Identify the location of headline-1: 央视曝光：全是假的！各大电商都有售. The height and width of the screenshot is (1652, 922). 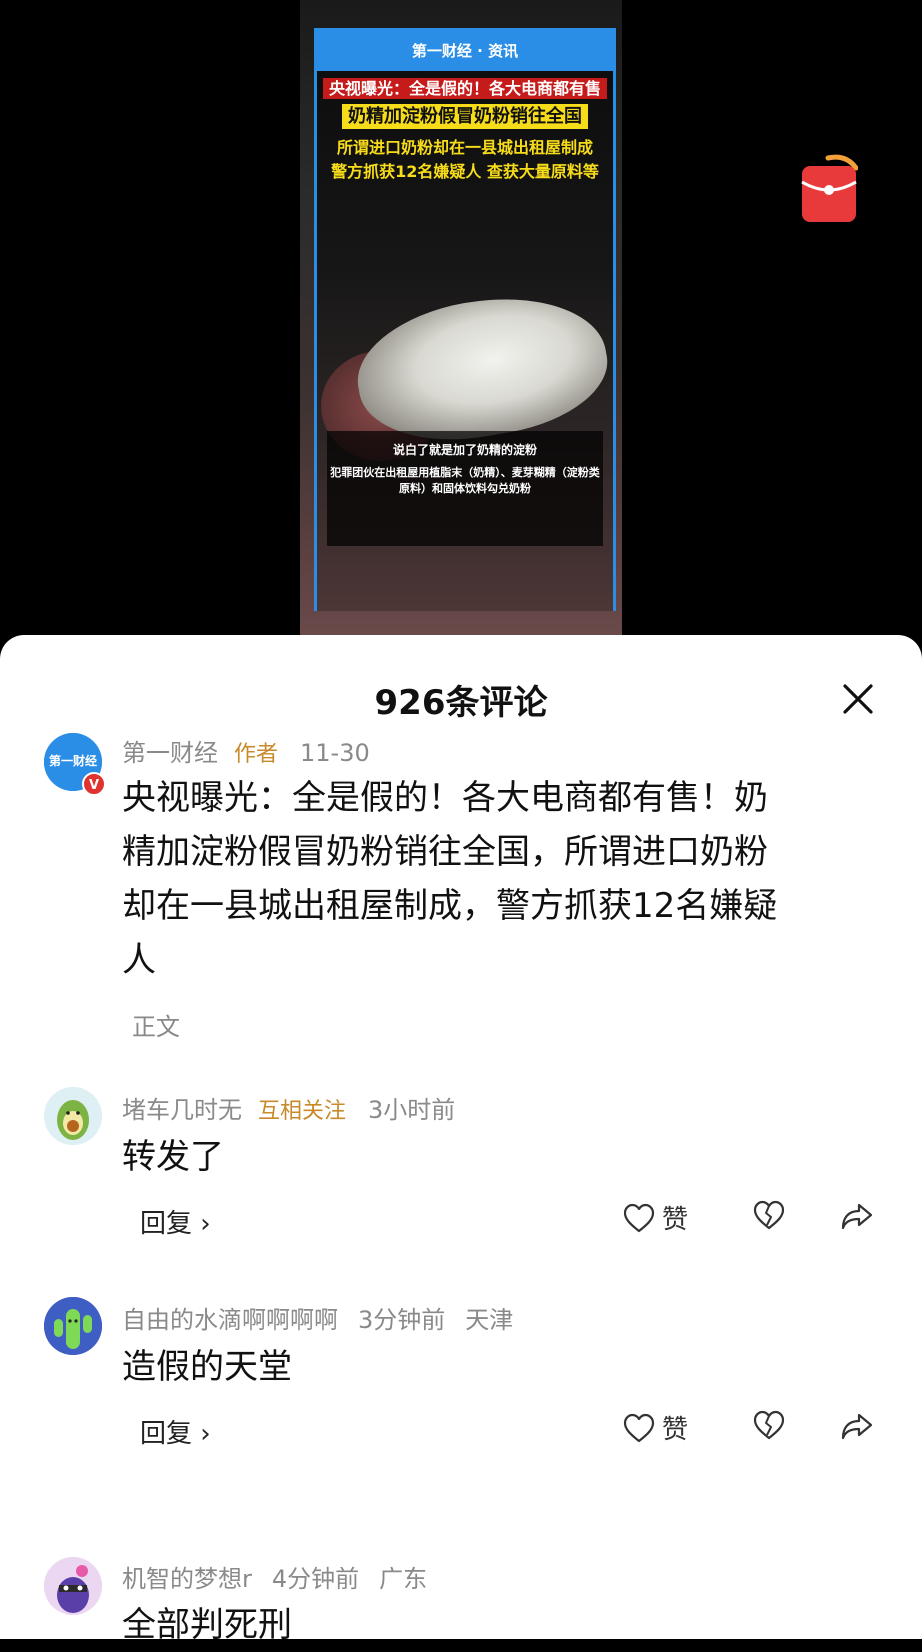
(464, 88).